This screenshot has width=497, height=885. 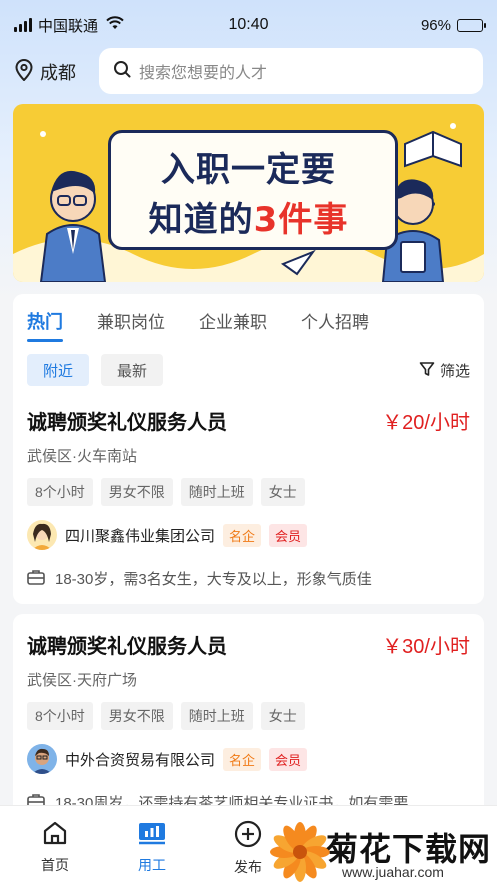 What do you see at coordinates (233, 321) in the screenshot?
I see `tab-company-part-time: 企业兼职` at bounding box center [233, 321].